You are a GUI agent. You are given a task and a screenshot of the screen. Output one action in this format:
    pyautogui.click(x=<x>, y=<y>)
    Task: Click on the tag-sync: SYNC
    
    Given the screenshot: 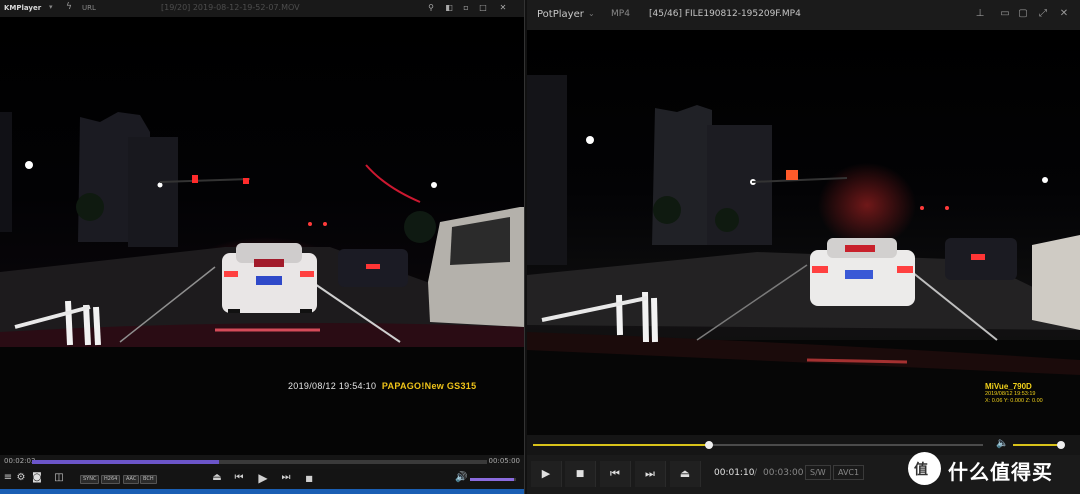 What is the action you would take?
    pyautogui.click(x=90, y=479)
    